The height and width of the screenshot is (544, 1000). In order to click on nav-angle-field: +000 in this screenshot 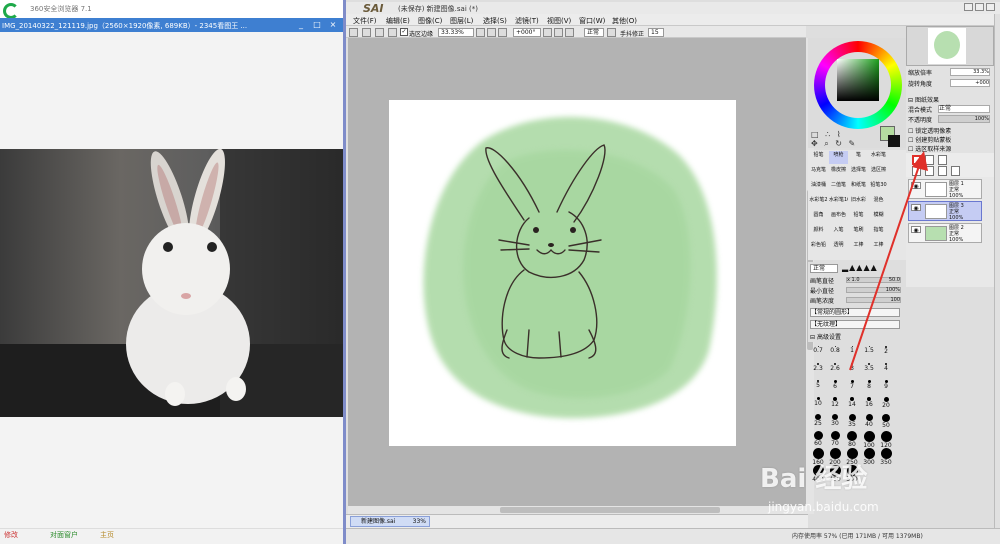, I will do `click(970, 83)`.